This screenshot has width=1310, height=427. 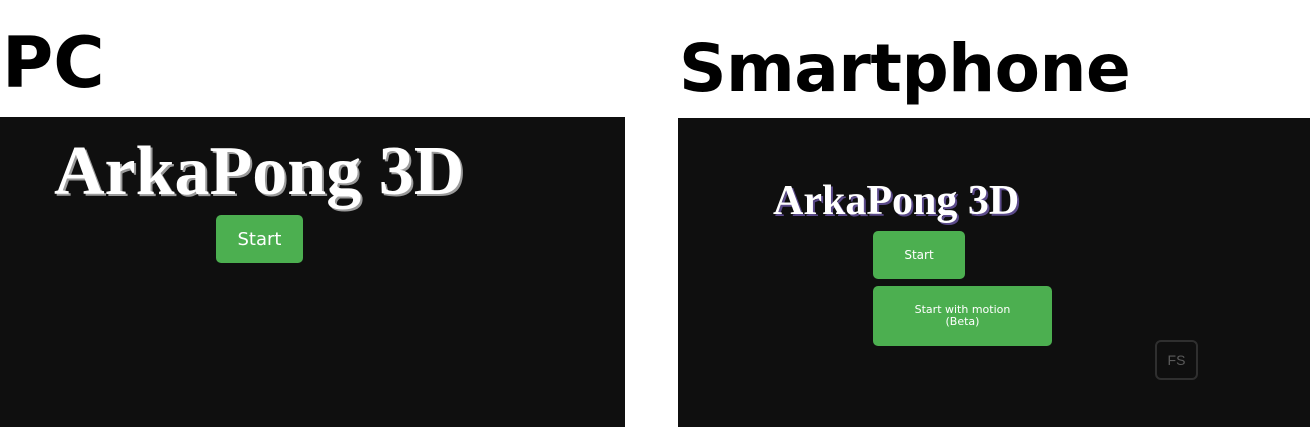 I want to click on smartphone-game-title: ArkaPong 3D, so click(x=896, y=201).